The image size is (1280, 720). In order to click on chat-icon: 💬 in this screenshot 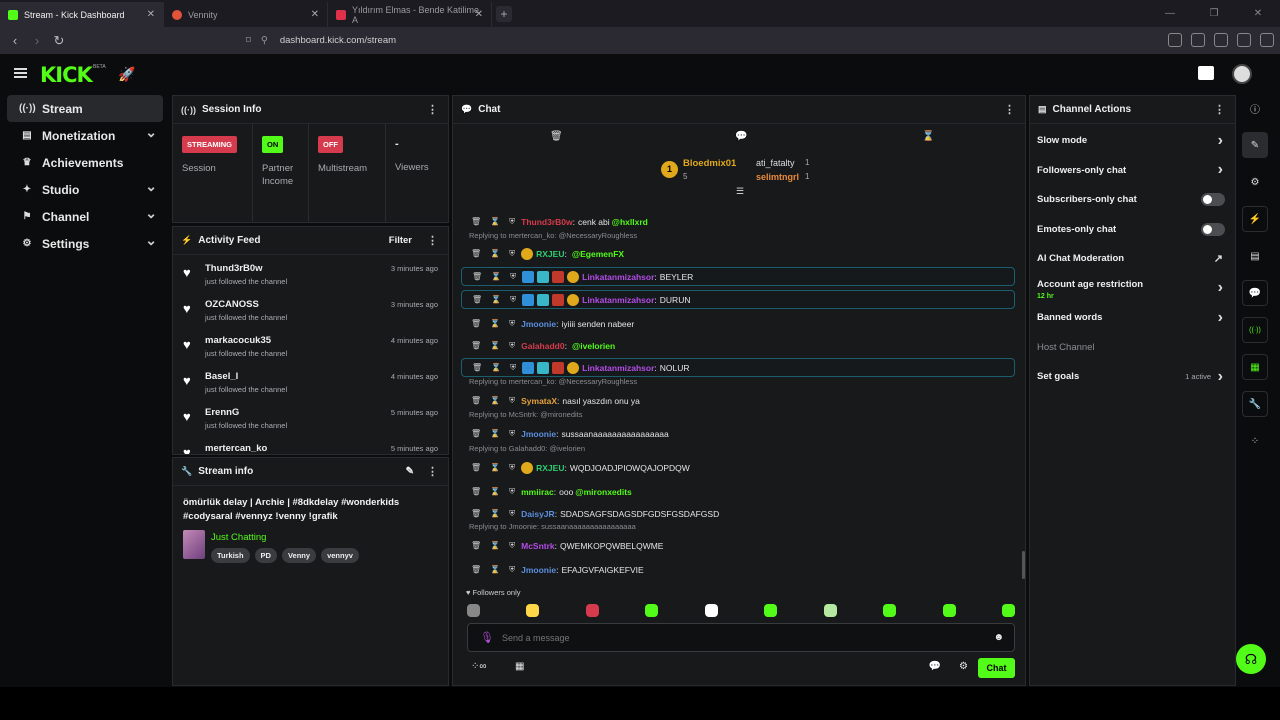, I will do `click(741, 136)`.